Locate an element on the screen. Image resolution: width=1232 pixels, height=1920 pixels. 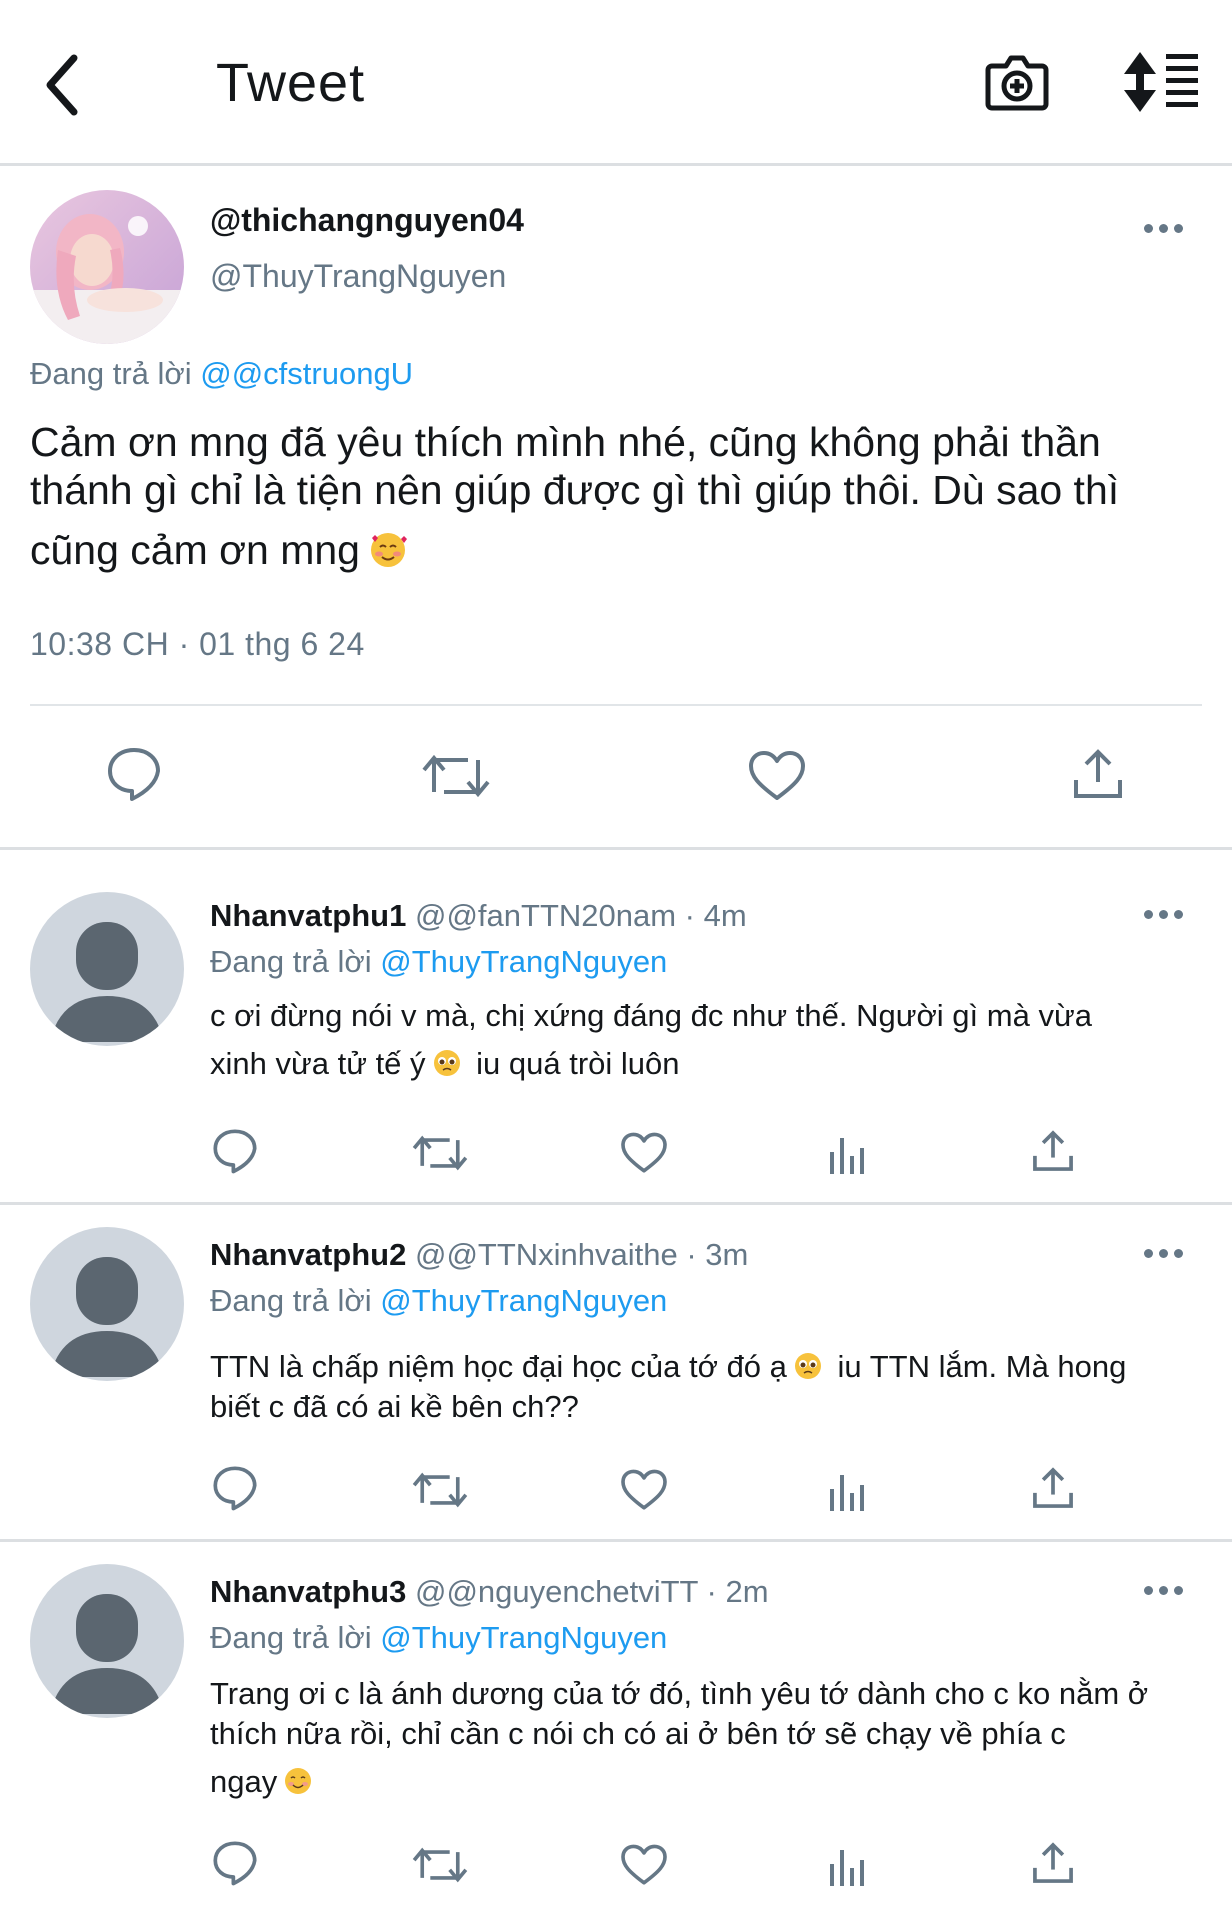
camera-button is located at coordinates (1017, 81).